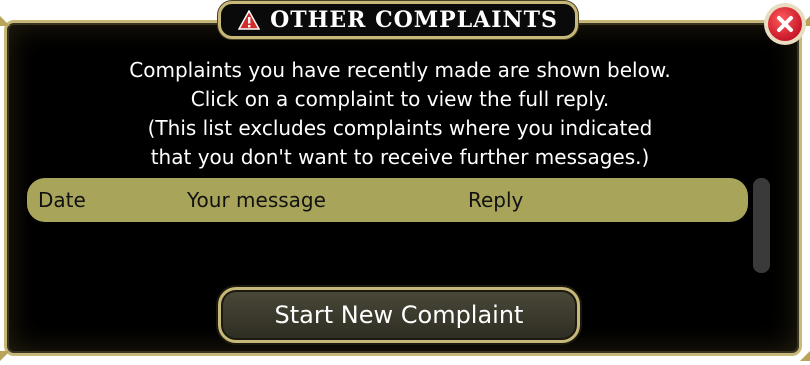 This screenshot has height=365, width=810. I want to click on column-header-reply: Reply, so click(496, 200).